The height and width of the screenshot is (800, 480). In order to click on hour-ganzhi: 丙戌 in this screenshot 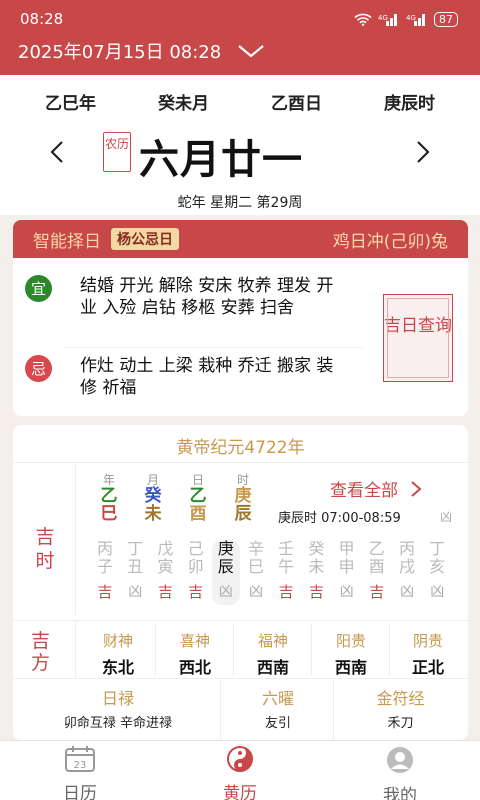, I will do `click(407, 558)`.